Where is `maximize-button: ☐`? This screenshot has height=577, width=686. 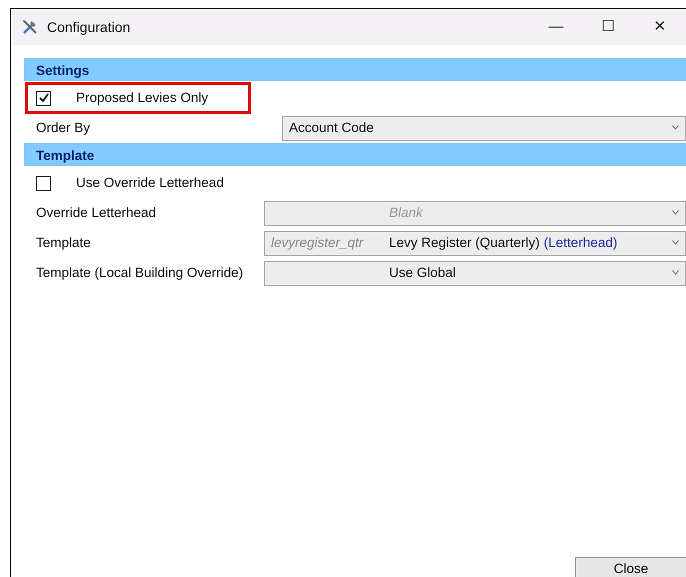
maximize-button: ☐ is located at coordinates (608, 27).